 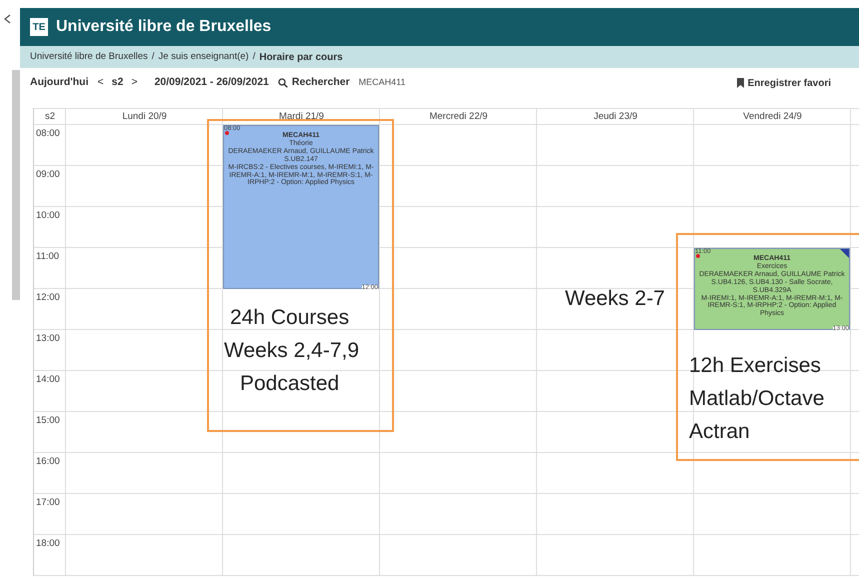 I want to click on hour-label: 11:00, so click(x=47, y=257).